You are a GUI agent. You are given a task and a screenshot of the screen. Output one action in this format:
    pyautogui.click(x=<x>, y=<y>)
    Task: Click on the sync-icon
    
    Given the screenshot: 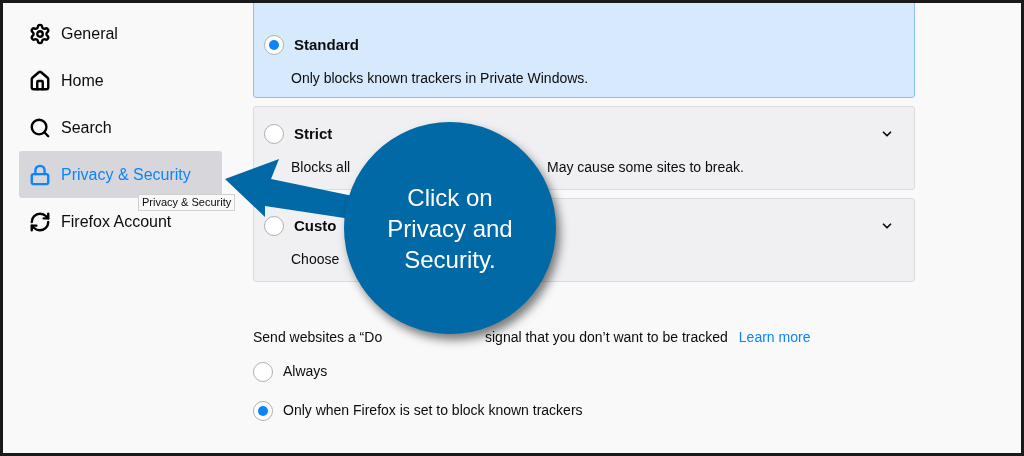 What is the action you would take?
    pyautogui.click(x=40, y=221)
    